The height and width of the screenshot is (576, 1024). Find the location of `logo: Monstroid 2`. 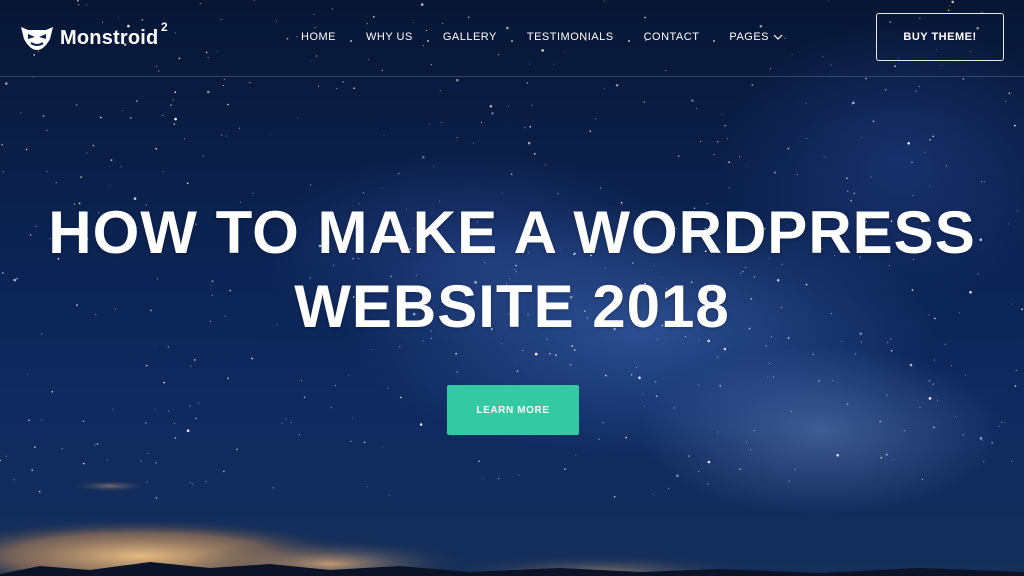

logo: Monstroid 2 is located at coordinates (94, 36).